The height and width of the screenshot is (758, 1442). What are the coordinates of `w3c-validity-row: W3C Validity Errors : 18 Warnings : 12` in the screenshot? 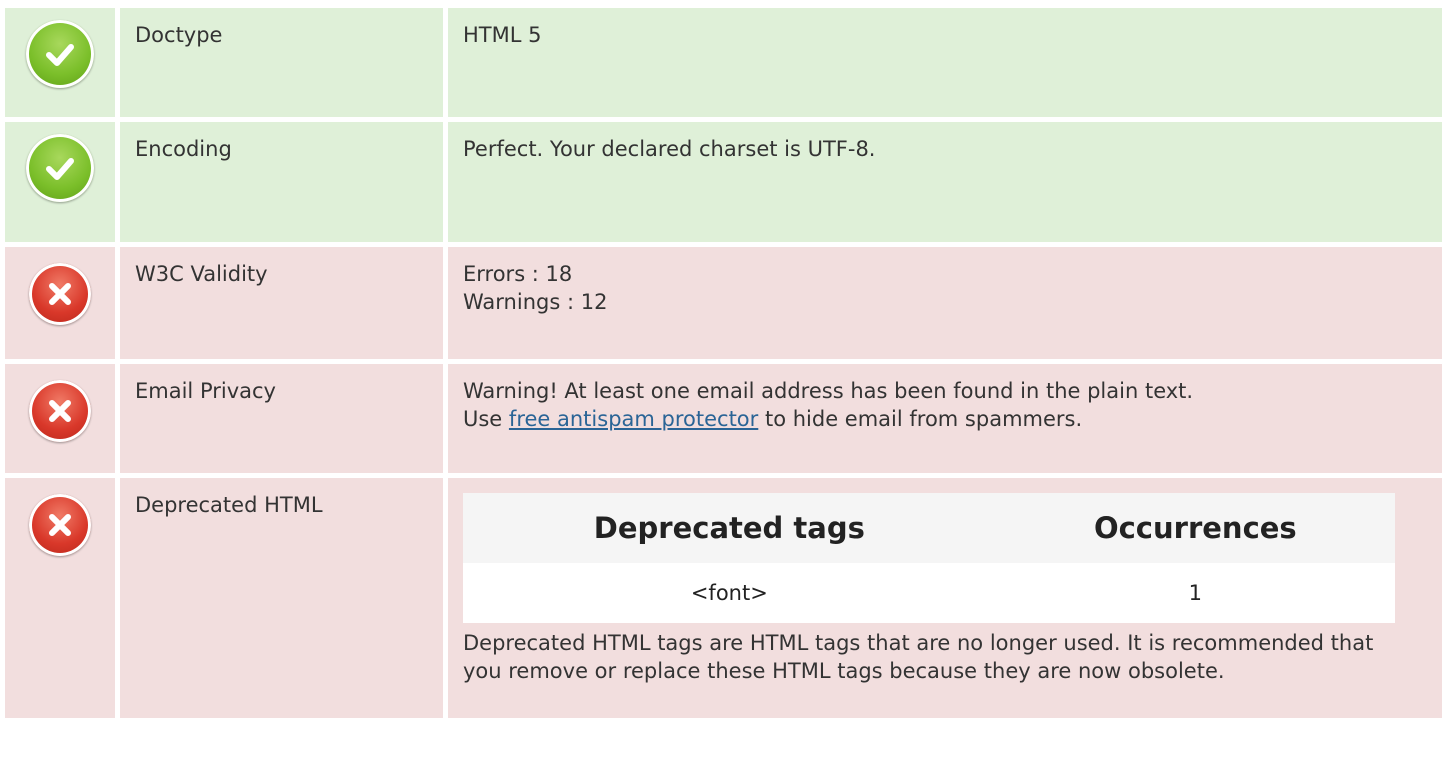 It's located at (723, 303).